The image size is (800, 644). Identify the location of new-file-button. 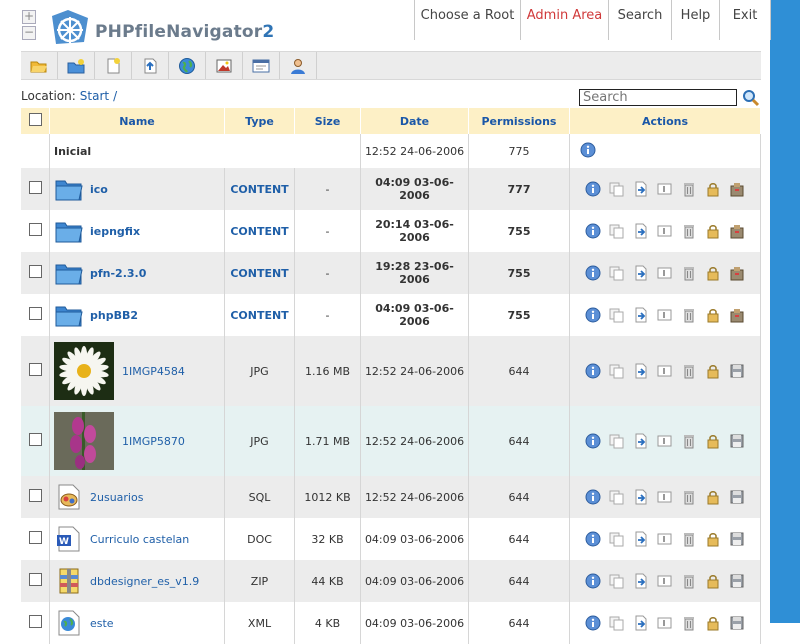
(113, 65).